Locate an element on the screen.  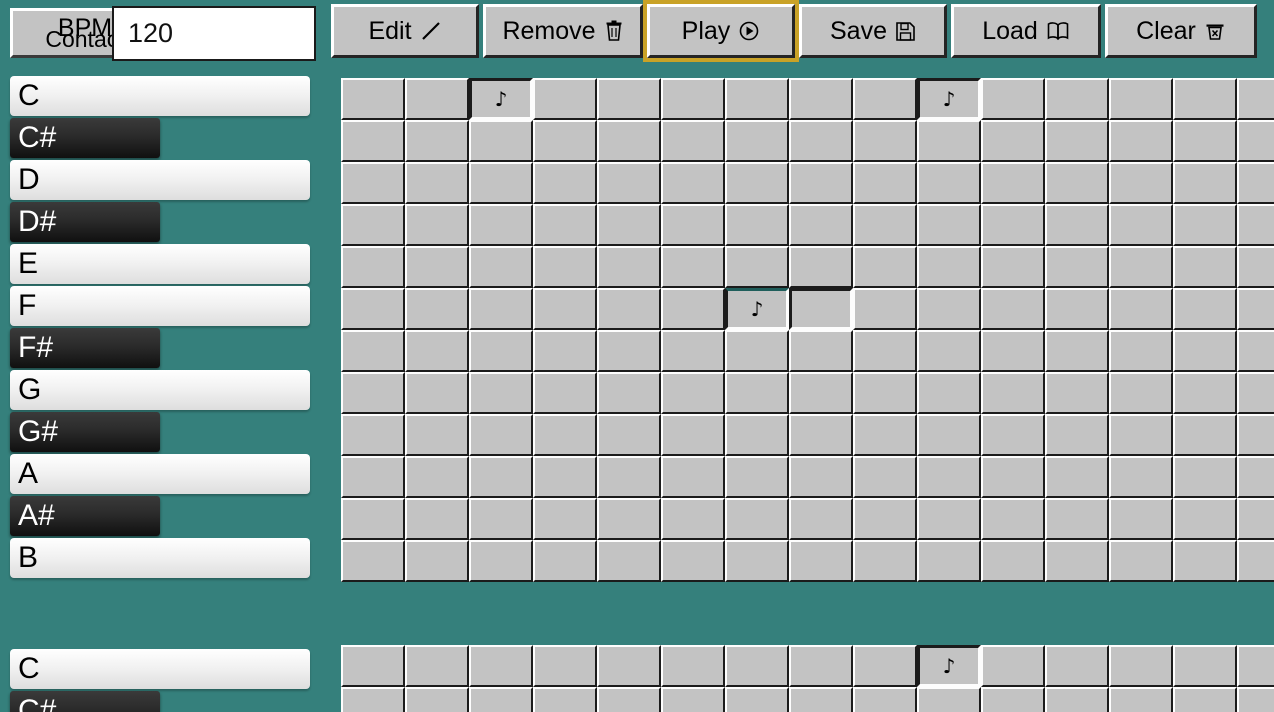
edit-button: Edit is located at coordinates (405, 31).